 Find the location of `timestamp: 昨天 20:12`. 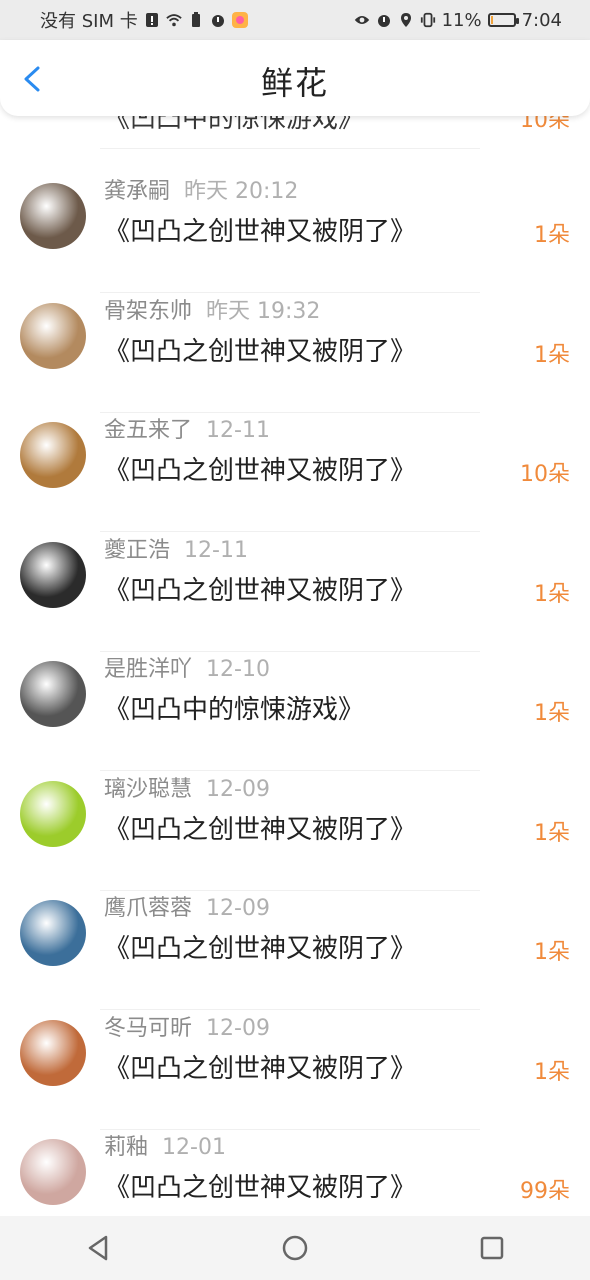

timestamp: 昨天 20:12 is located at coordinates (241, 191).